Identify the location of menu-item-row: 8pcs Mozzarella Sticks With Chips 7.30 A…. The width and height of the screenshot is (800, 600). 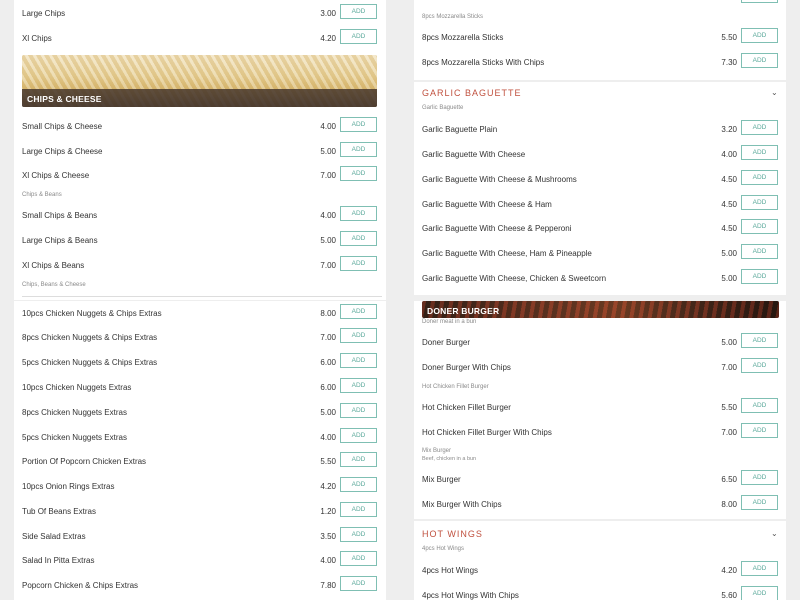
(600, 65).